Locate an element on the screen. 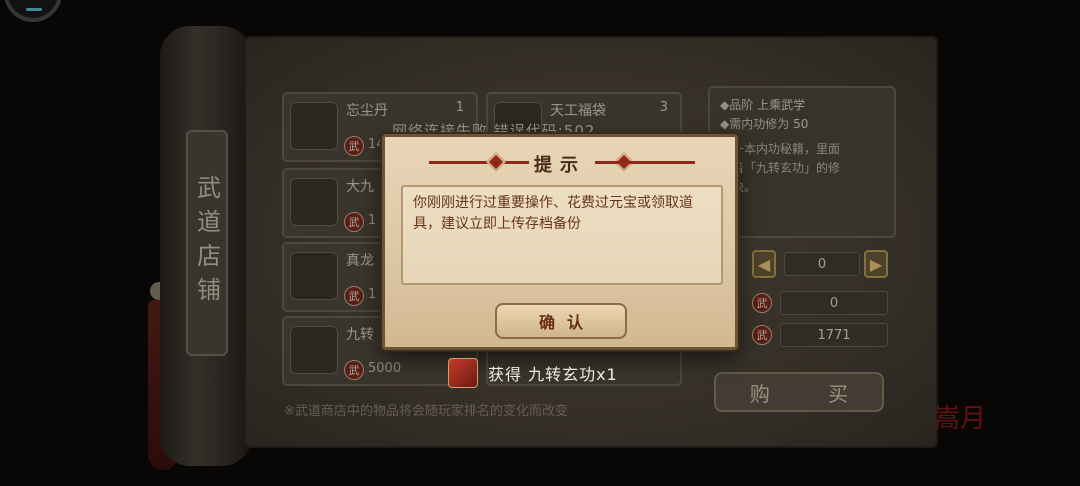  obtain-toast: 获得 九转玄功x1 is located at coordinates (533, 373).